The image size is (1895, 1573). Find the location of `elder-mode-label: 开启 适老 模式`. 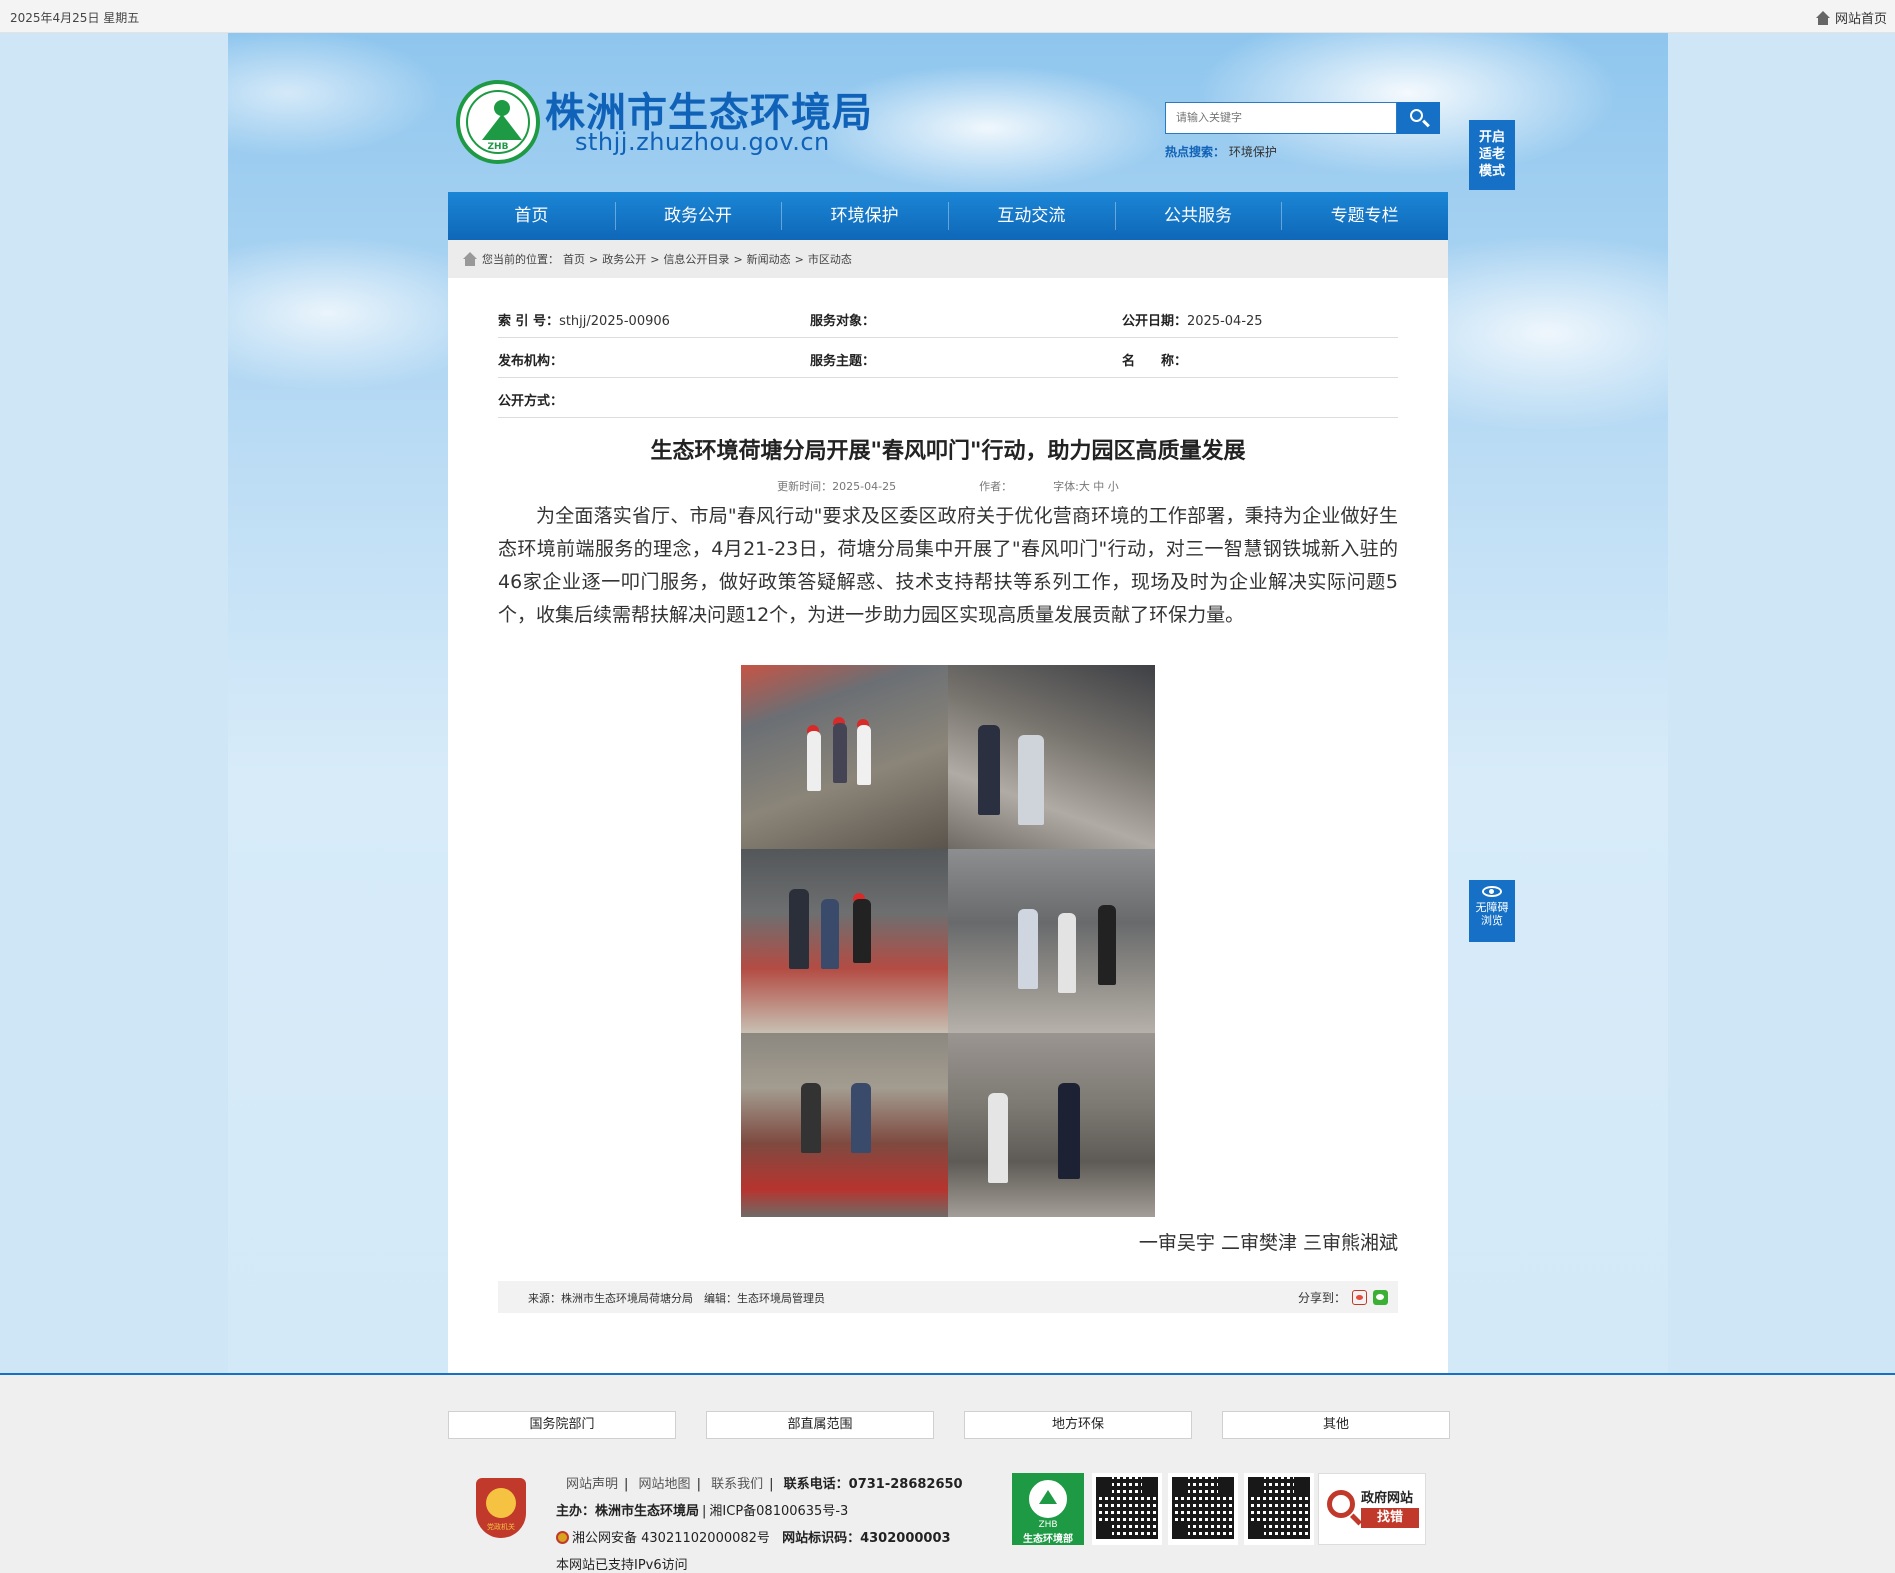

elder-mode-label: 开启 适老 模式 is located at coordinates (1491, 154).